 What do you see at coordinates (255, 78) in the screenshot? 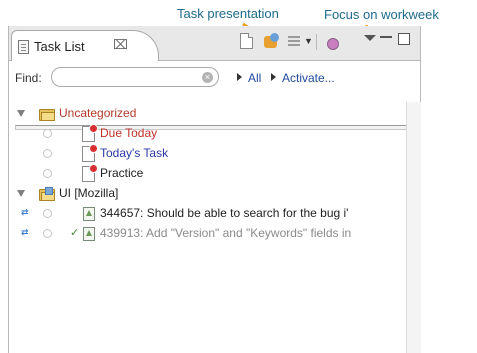
I see `all-label: All` at bounding box center [255, 78].